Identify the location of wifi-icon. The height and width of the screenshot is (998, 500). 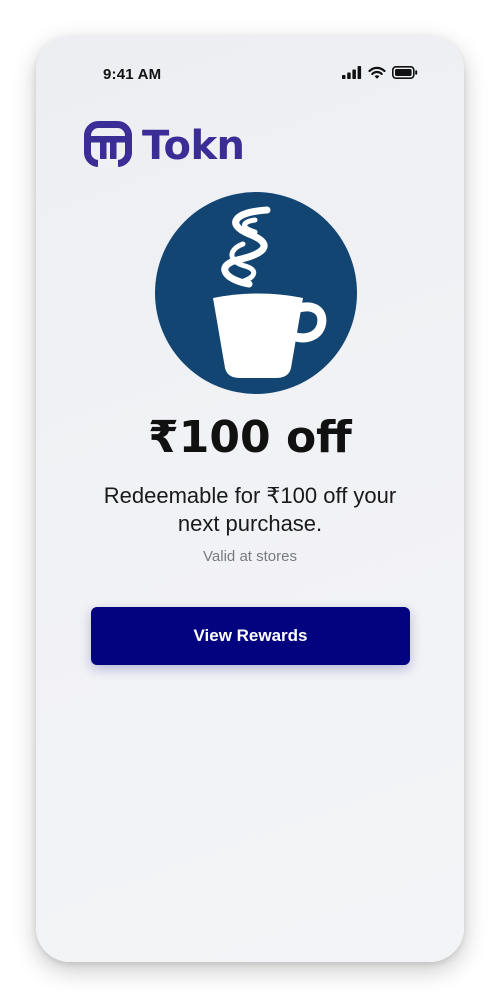
(377, 75).